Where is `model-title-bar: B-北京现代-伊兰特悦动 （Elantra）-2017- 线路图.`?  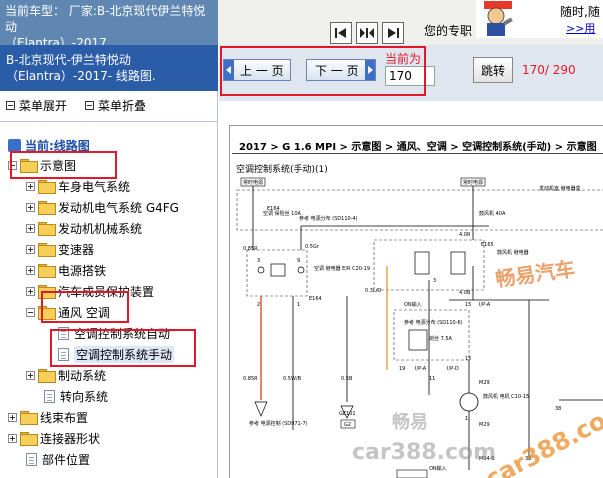 model-title-bar: B-北京现代-伊兰特悦动 （Elantra）-2017- 线路图. is located at coordinates (109, 68).